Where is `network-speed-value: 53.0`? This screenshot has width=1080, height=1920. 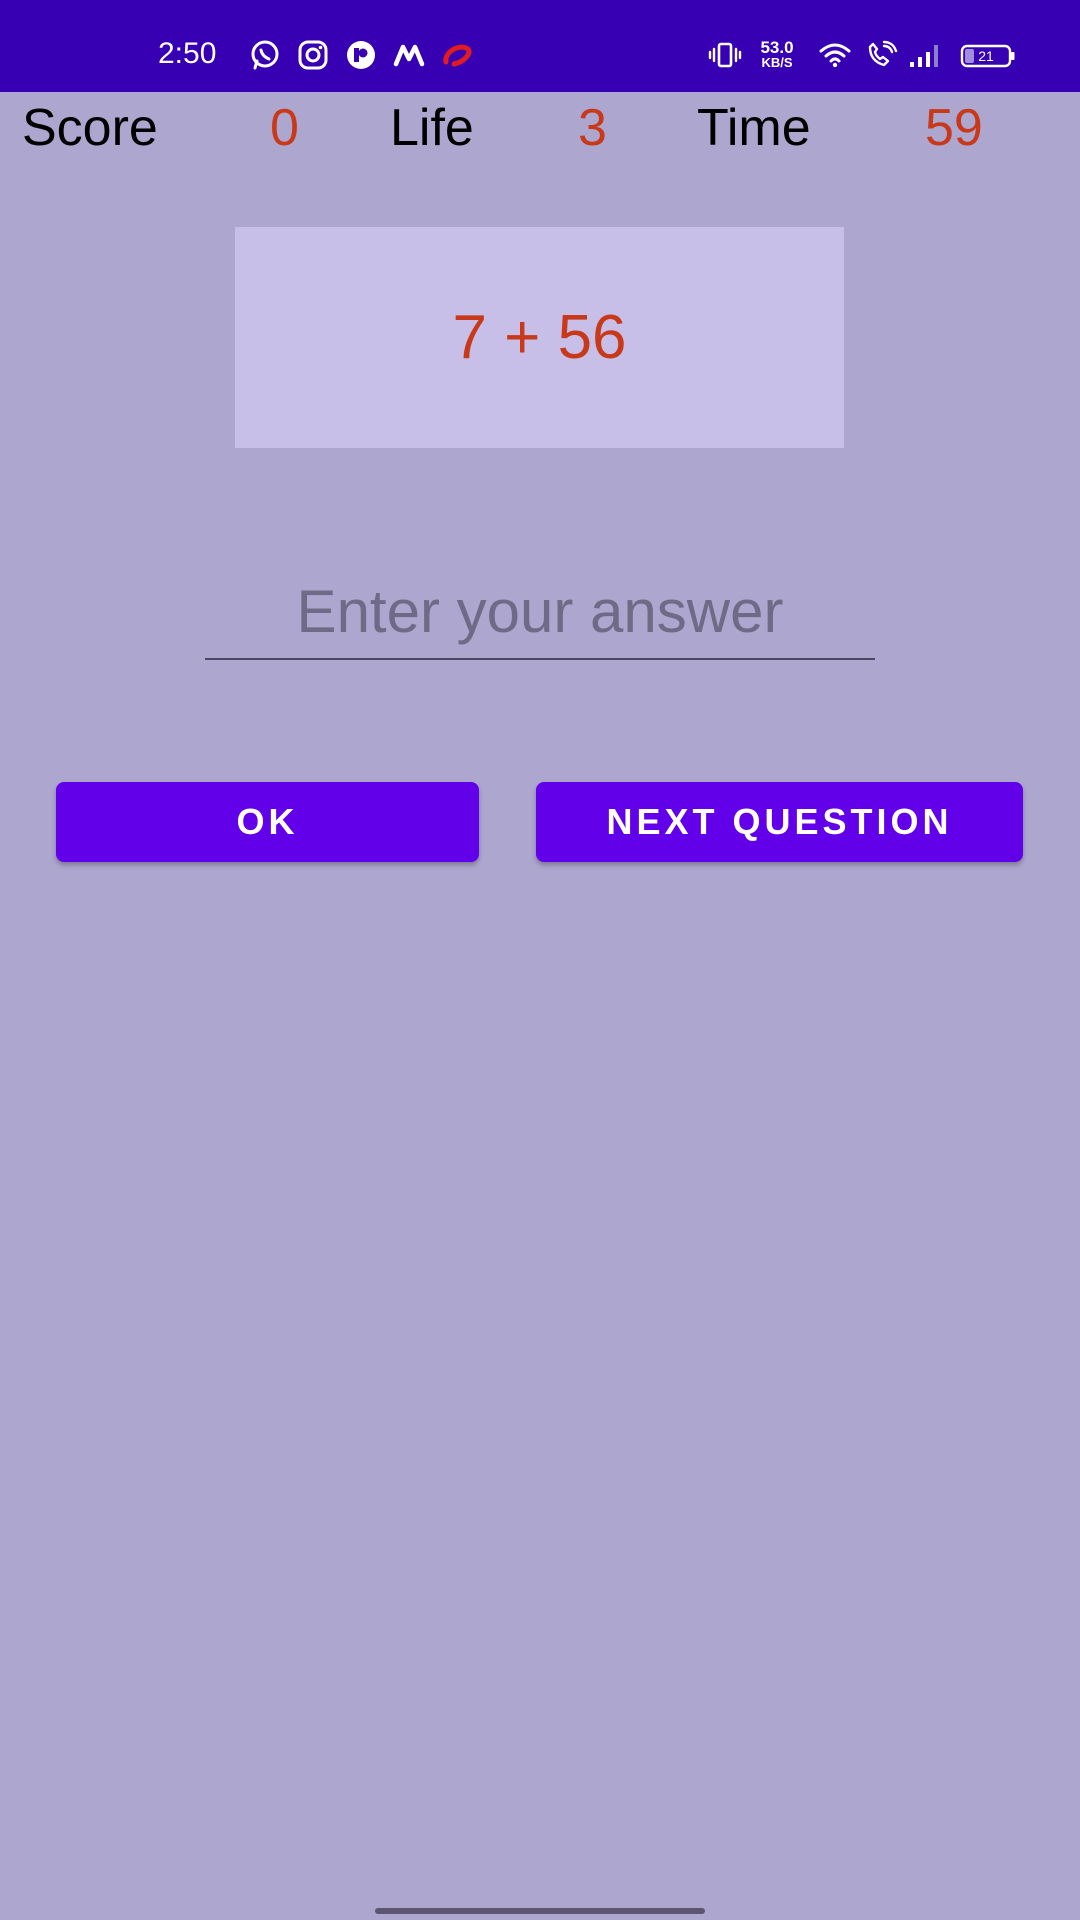 network-speed-value: 53.0 is located at coordinates (777, 47).